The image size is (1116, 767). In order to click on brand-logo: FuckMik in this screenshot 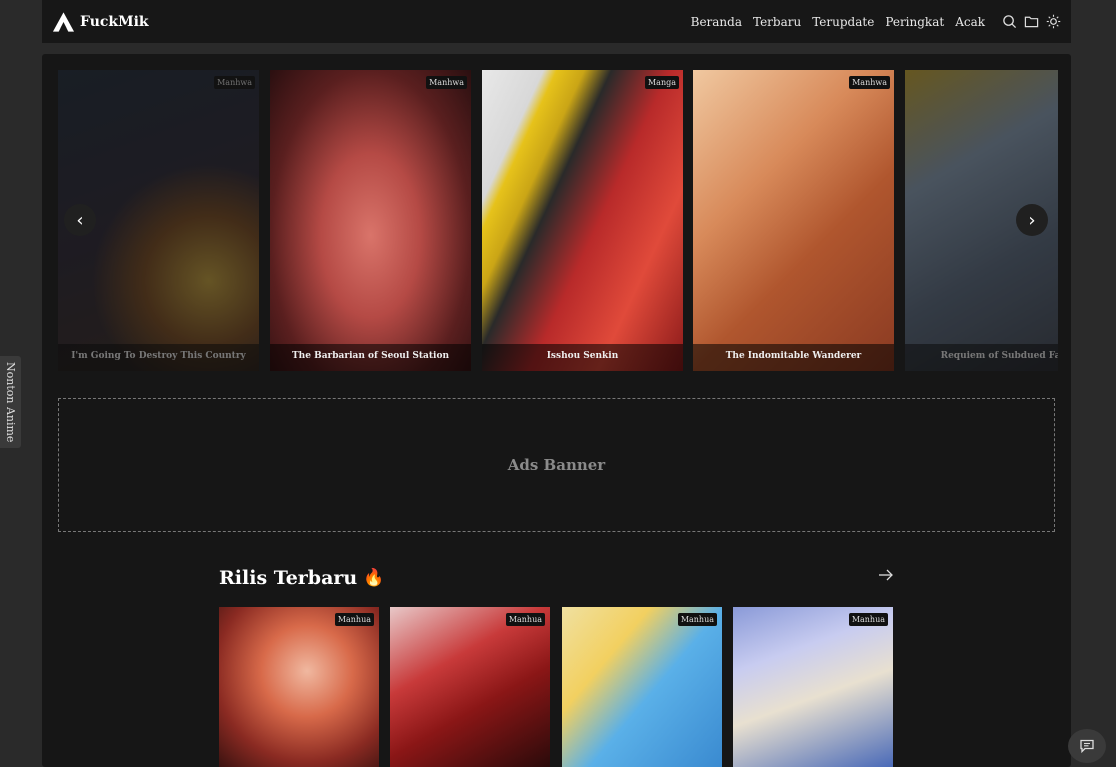, I will do `click(100, 22)`.